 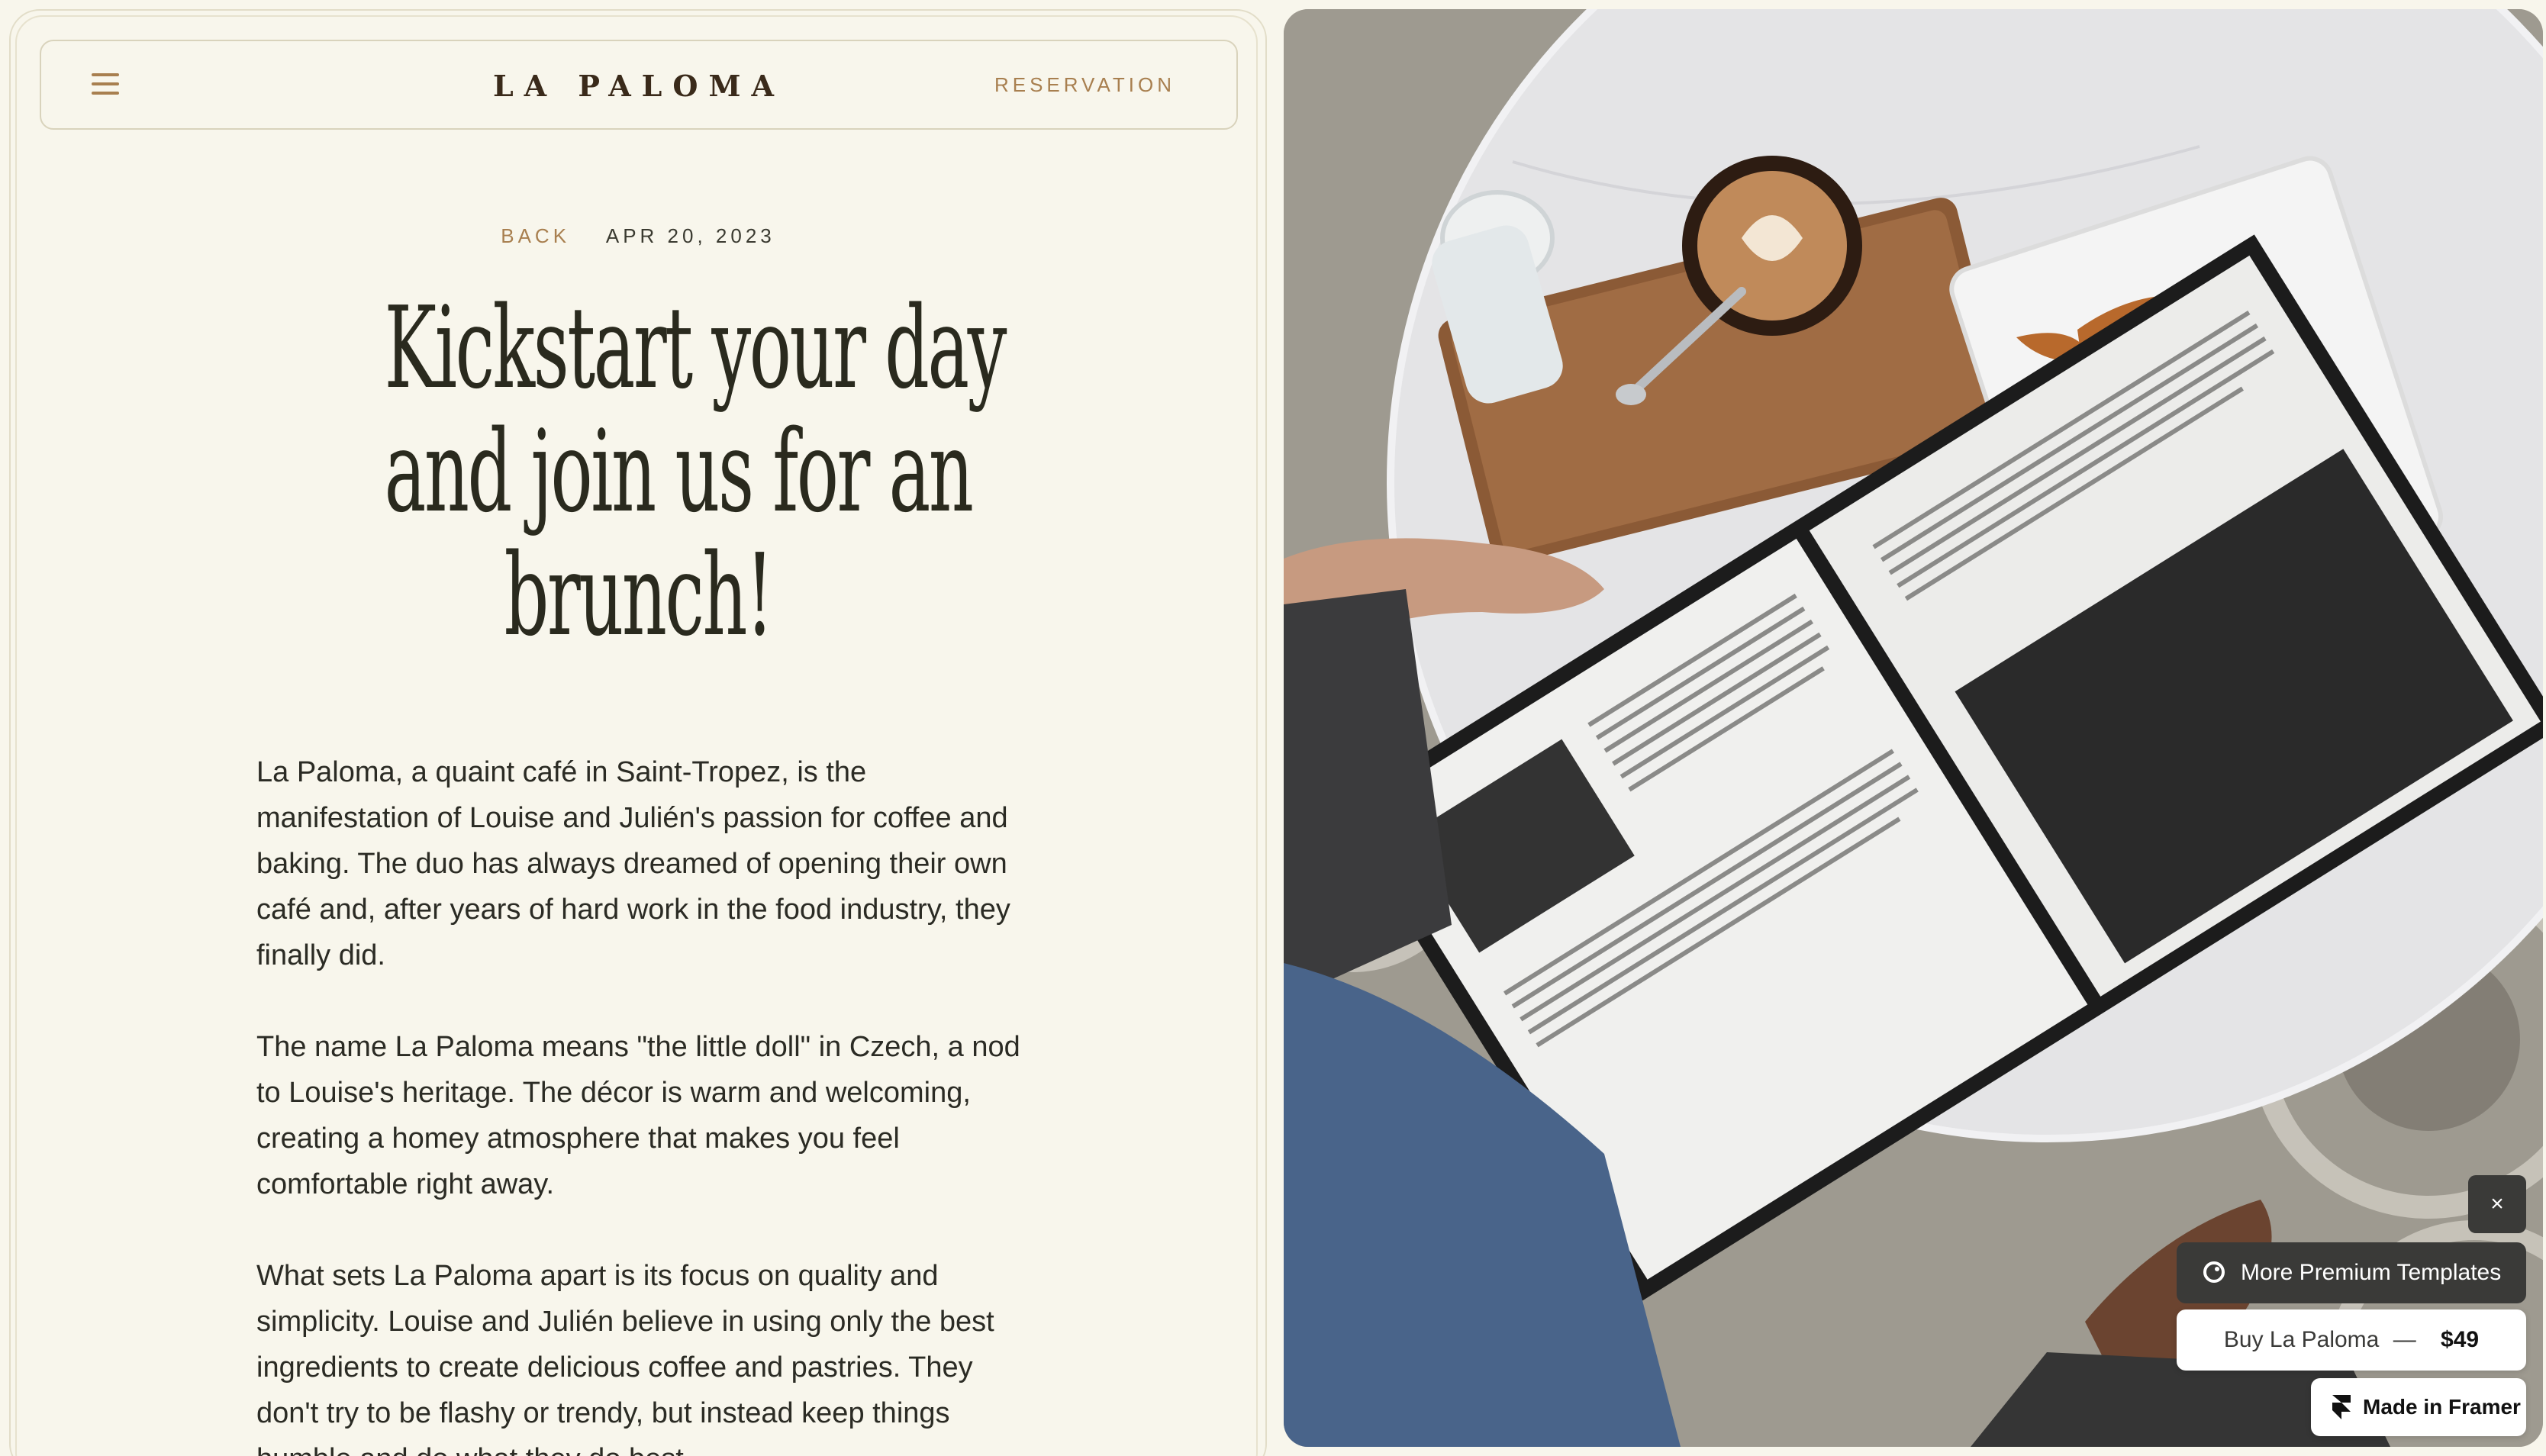 What do you see at coordinates (690, 235) in the screenshot?
I see `article-date: APR 20, 2023` at bounding box center [690, 235].